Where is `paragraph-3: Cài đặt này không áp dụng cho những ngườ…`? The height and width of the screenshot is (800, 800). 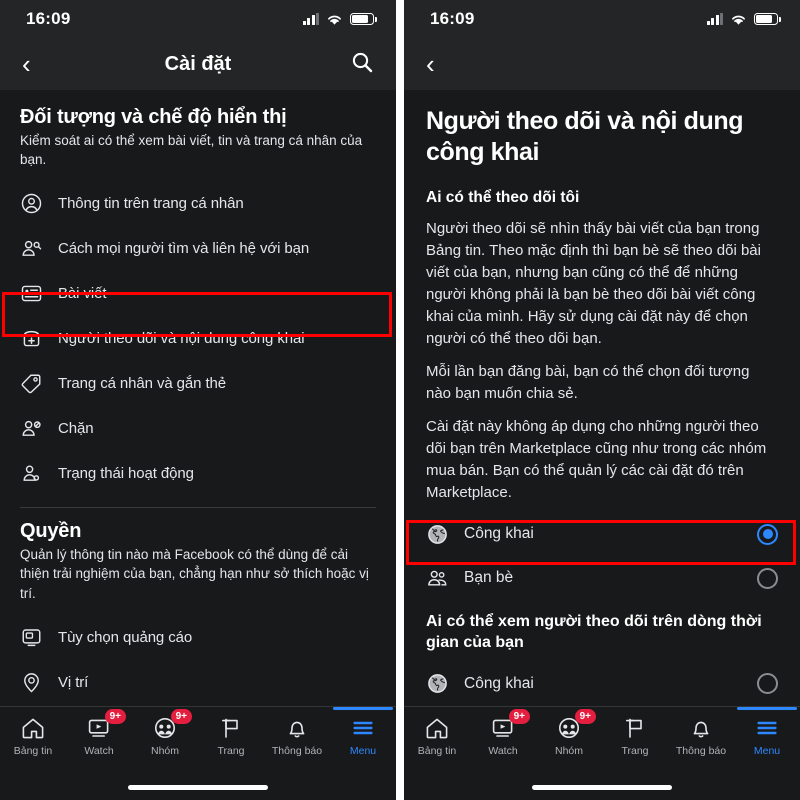 paragraph-3: Cài đặt này không áp dụng cho những ngườ… is located at coordinates (596, 459).